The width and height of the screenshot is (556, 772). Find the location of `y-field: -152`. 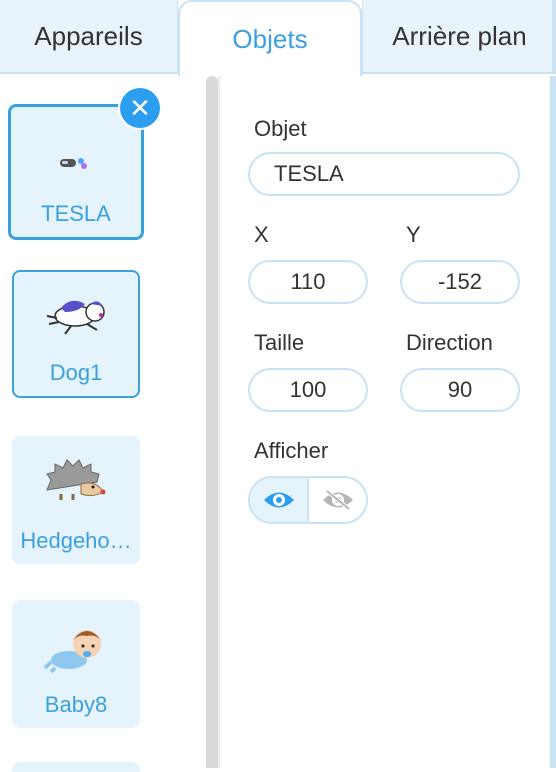

y-field: -152 is located at coordinates (460, 282).